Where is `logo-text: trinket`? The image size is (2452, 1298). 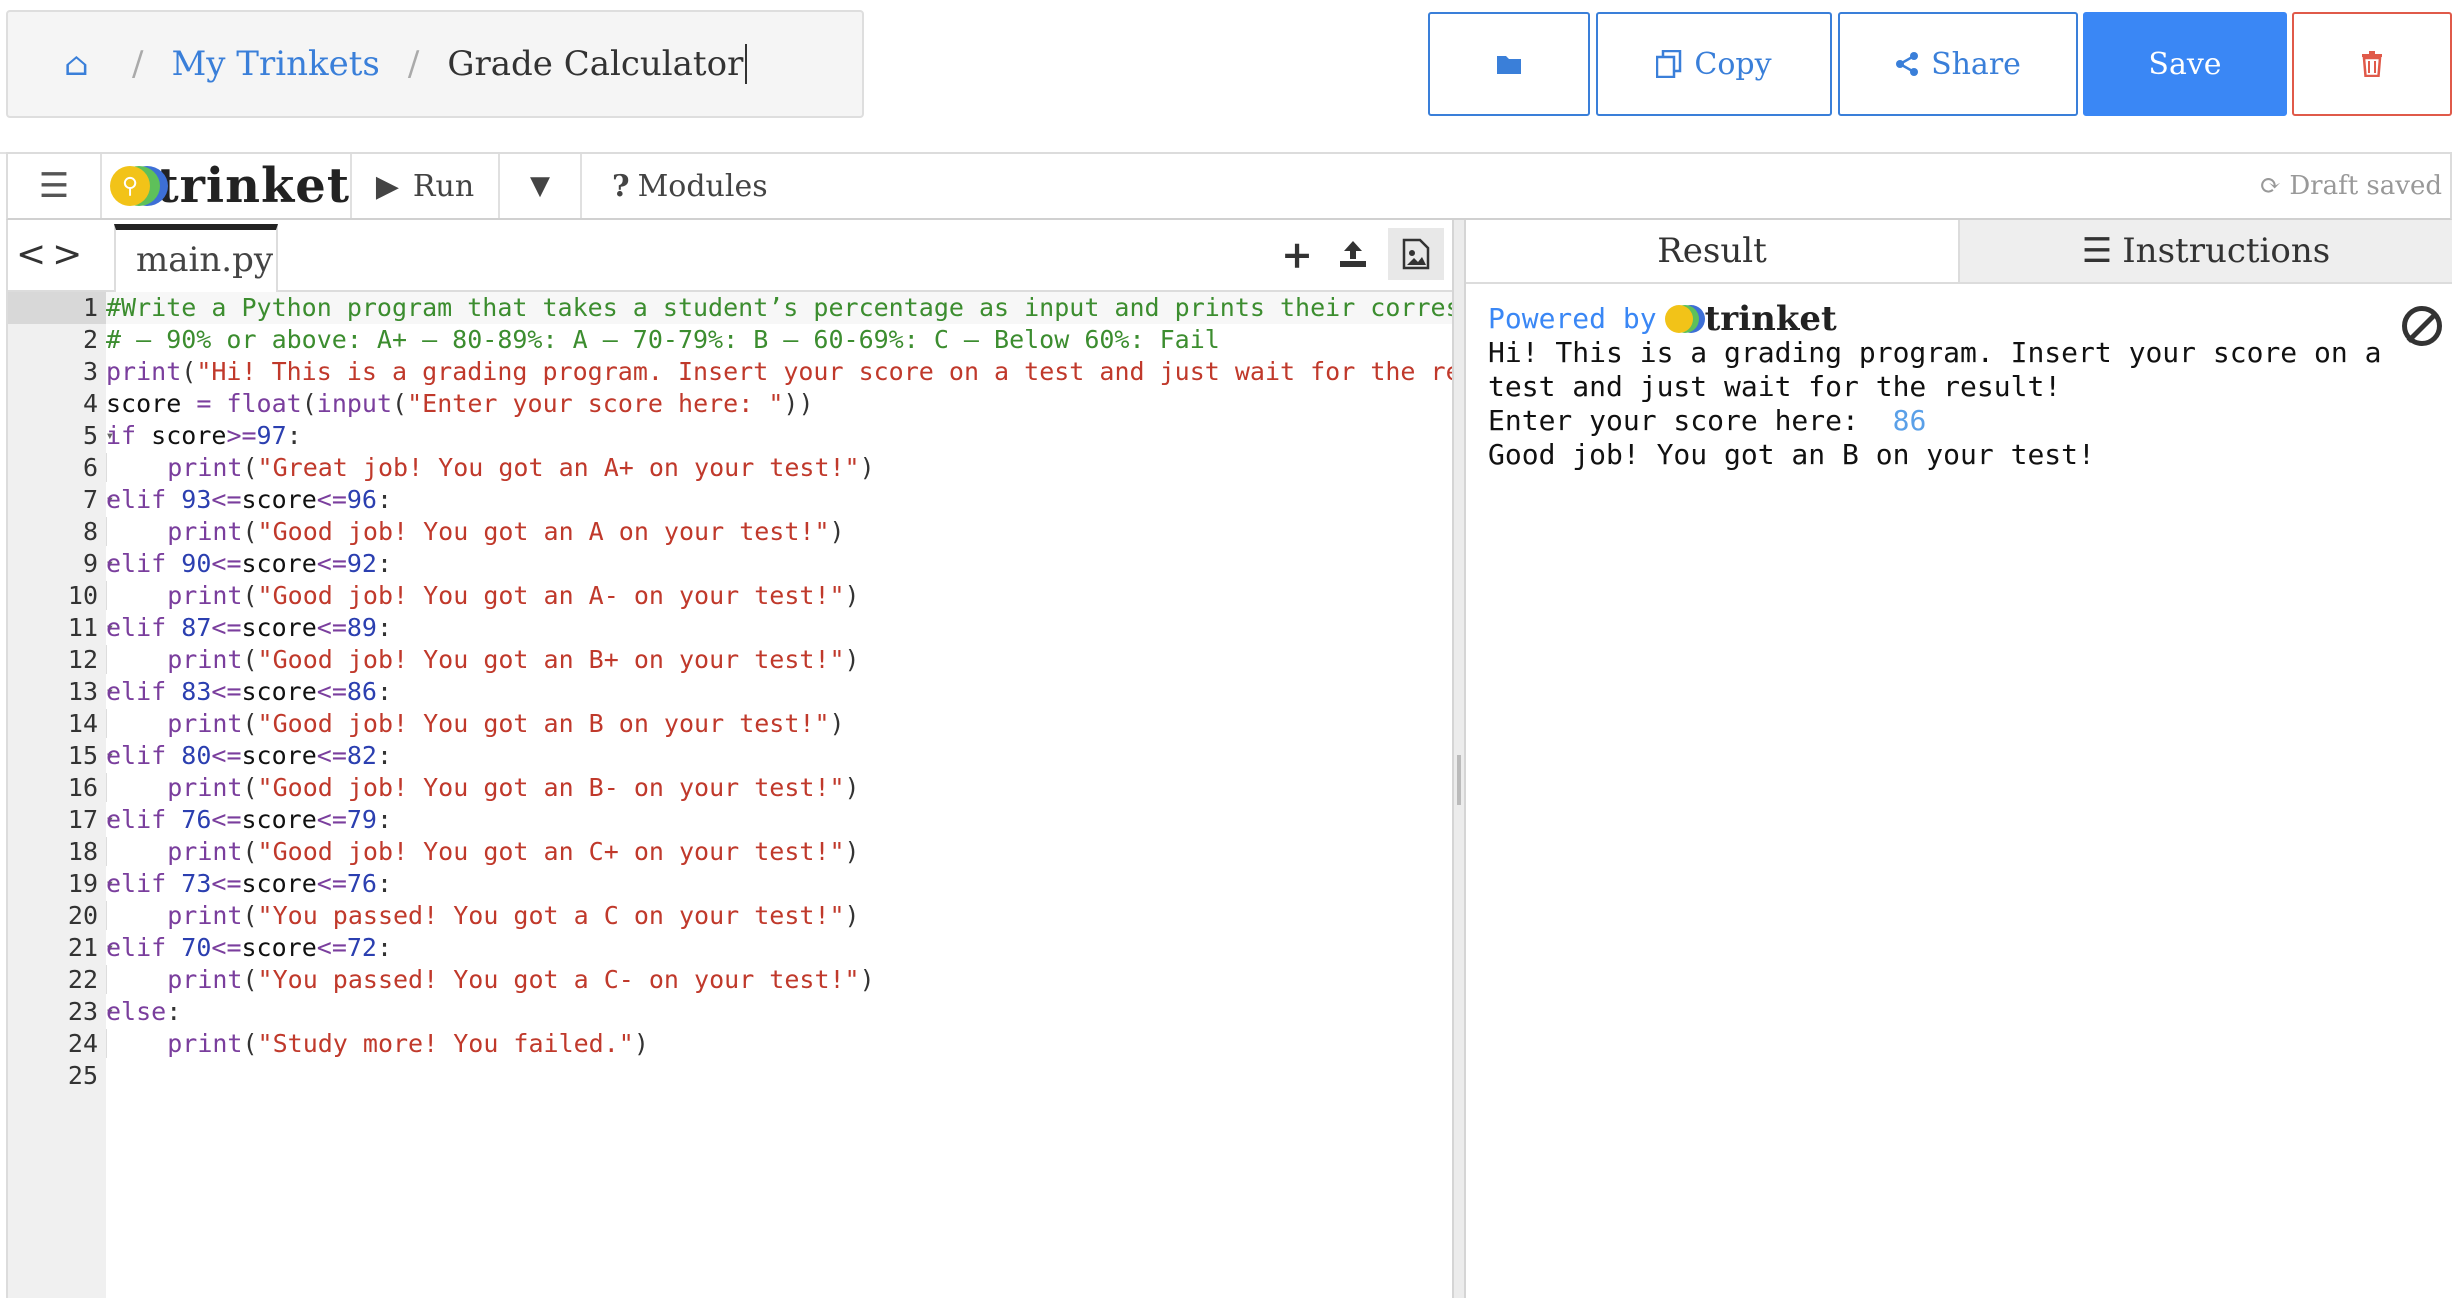
logo-text: trinket is located at coordinates (253, 186).